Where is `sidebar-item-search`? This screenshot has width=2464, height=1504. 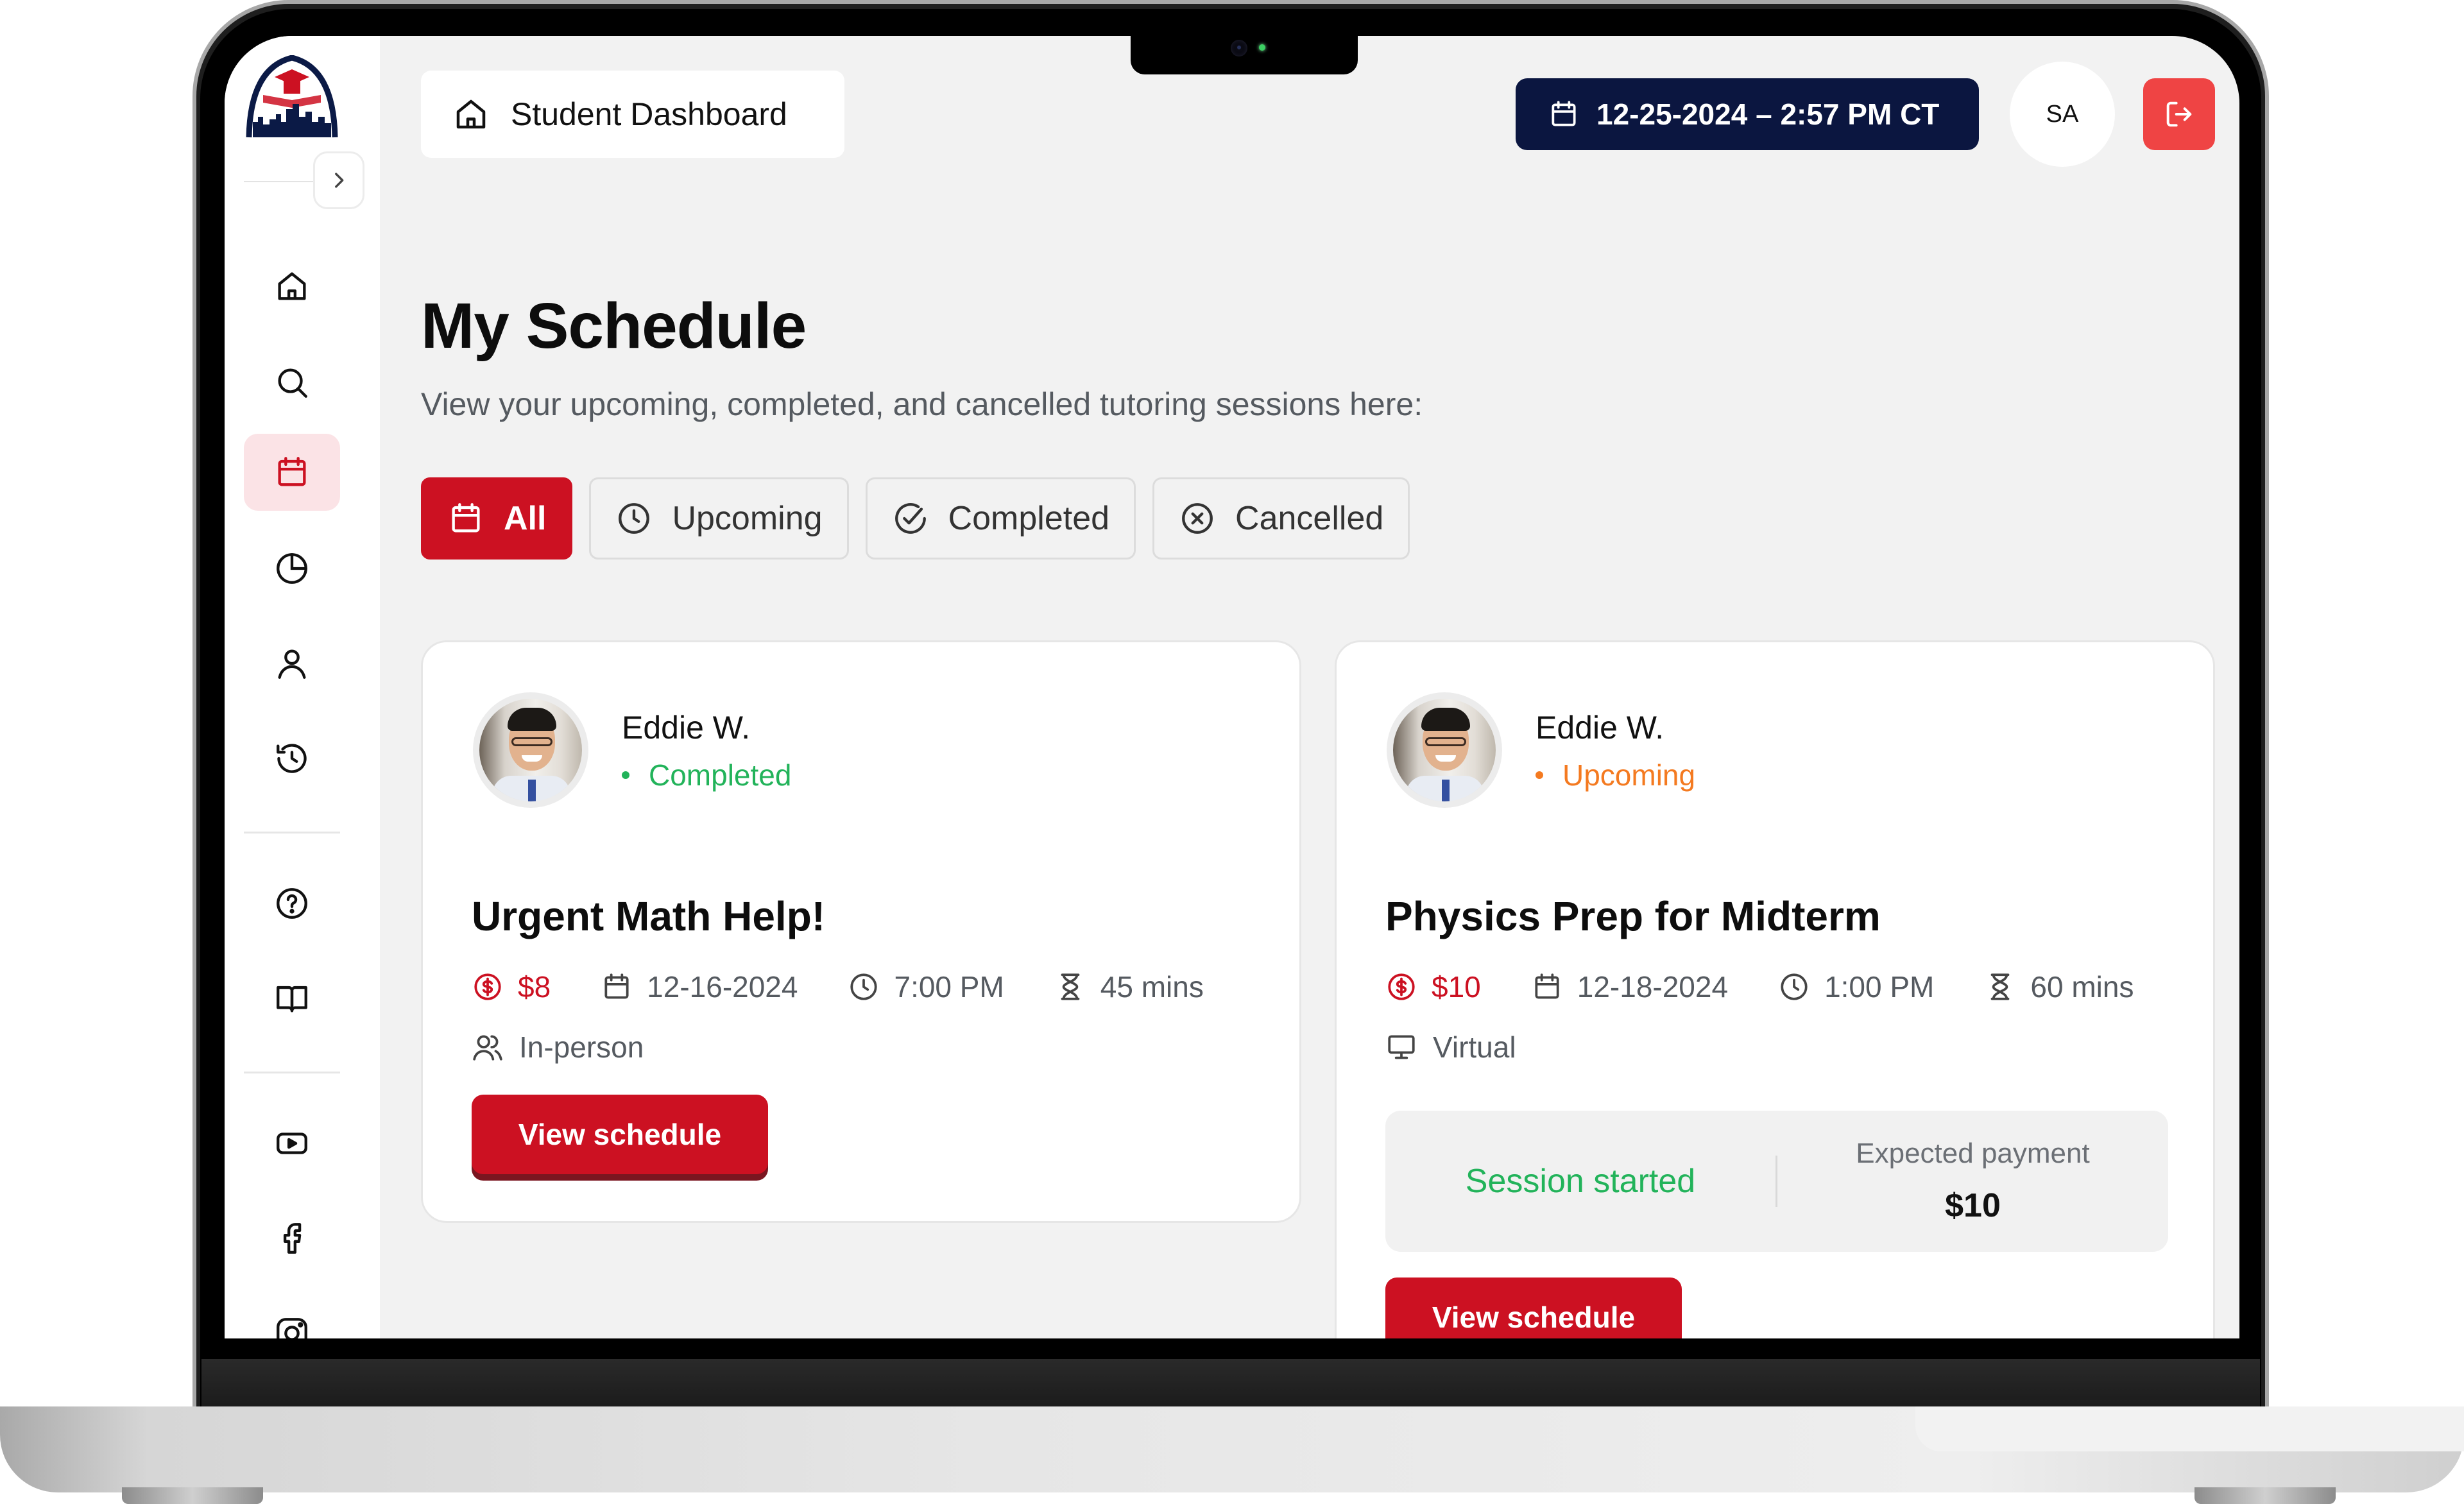 sidebar-item-search is located at coordinates (292, 383).